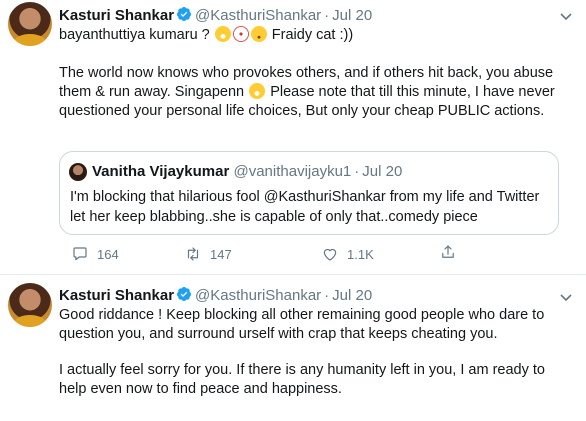 The width and height of the screenshot is (586, 421). Describe the element at coordinates (330, 254) in the screenshot. I see `heart-icon` at that location.